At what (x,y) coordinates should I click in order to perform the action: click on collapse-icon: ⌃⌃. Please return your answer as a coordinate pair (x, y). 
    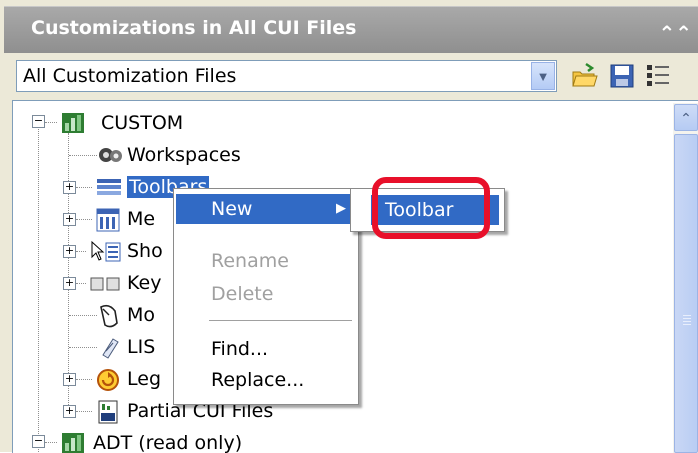
    Looking at the image, I should click on (675, 33).